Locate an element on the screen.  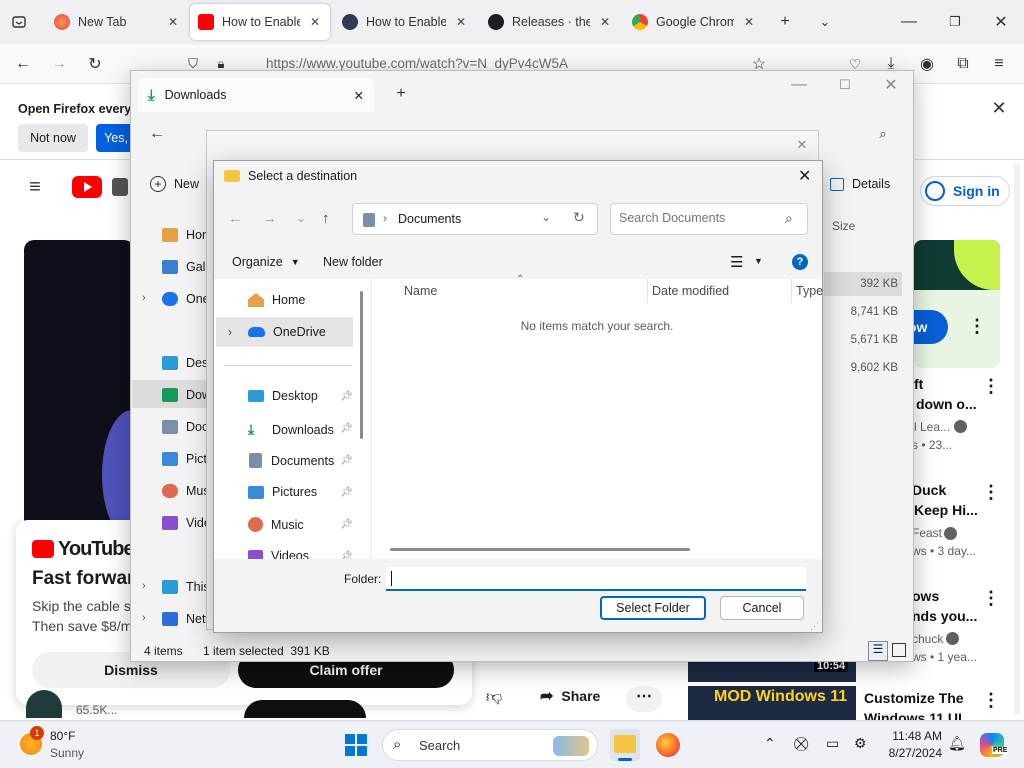
dialog-nav-downloads: ⤓ Downloads is located at coordinates (291, 429).